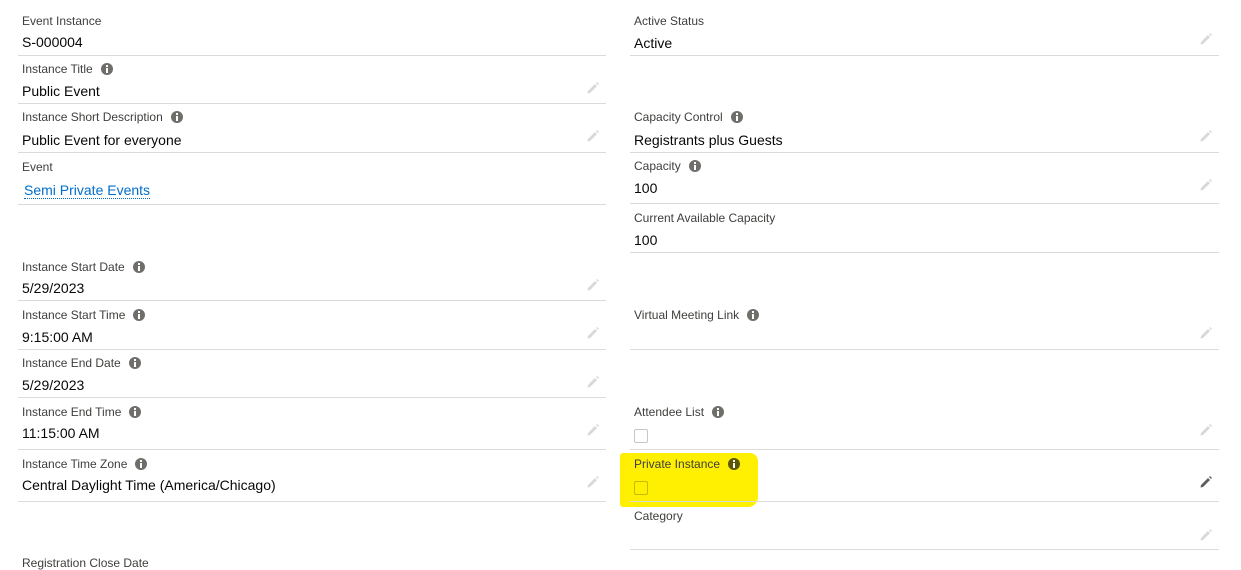  Describe the element at coordinates (924, 230) in the screenshot. I see `field-current-available-capacity: Current Available Capacity 100` at that location.